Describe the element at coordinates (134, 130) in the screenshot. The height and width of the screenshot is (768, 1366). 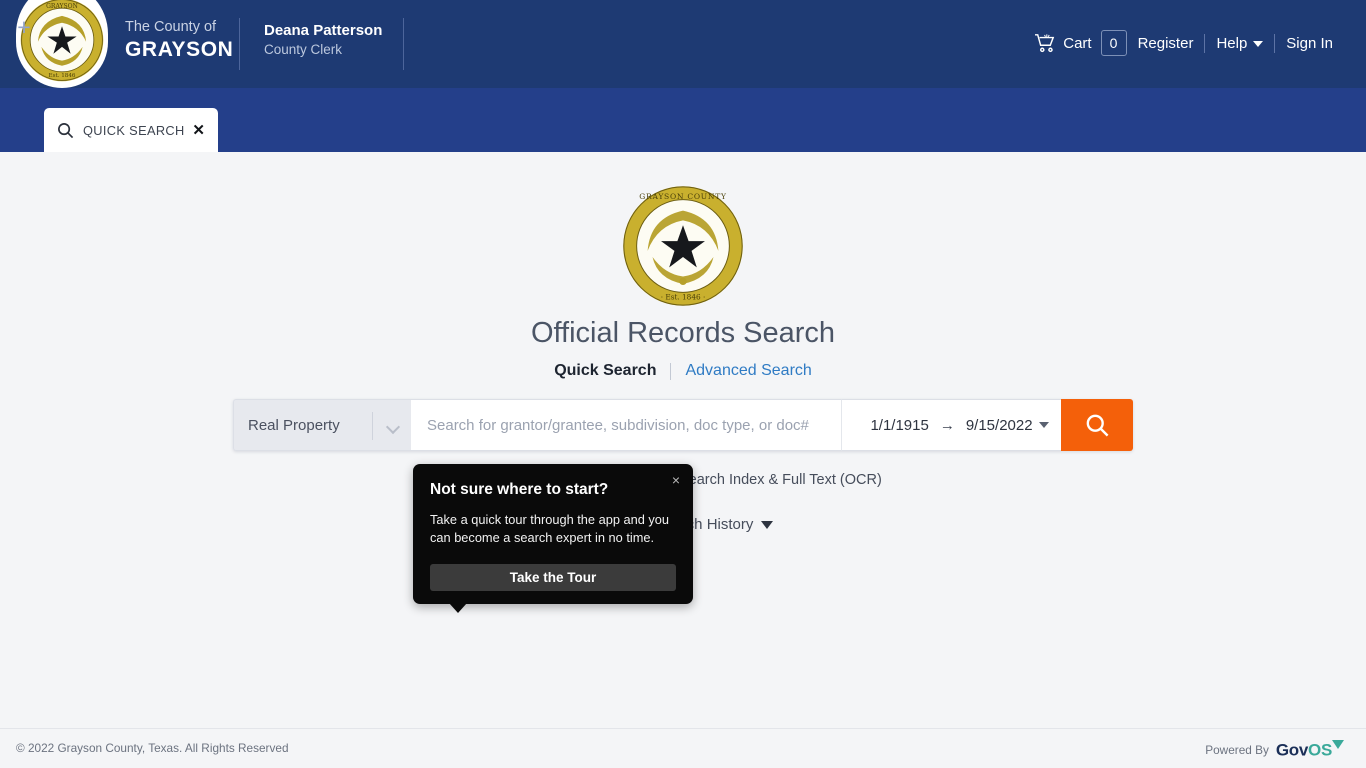
I see `tab-label: QUICK SEARCH` at that location.